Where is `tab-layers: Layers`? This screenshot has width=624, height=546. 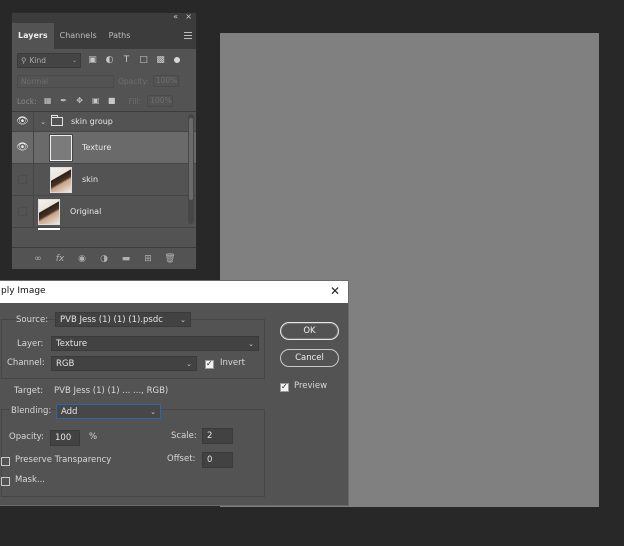
tab-layers: Layers is located at coordinates (33, 36).